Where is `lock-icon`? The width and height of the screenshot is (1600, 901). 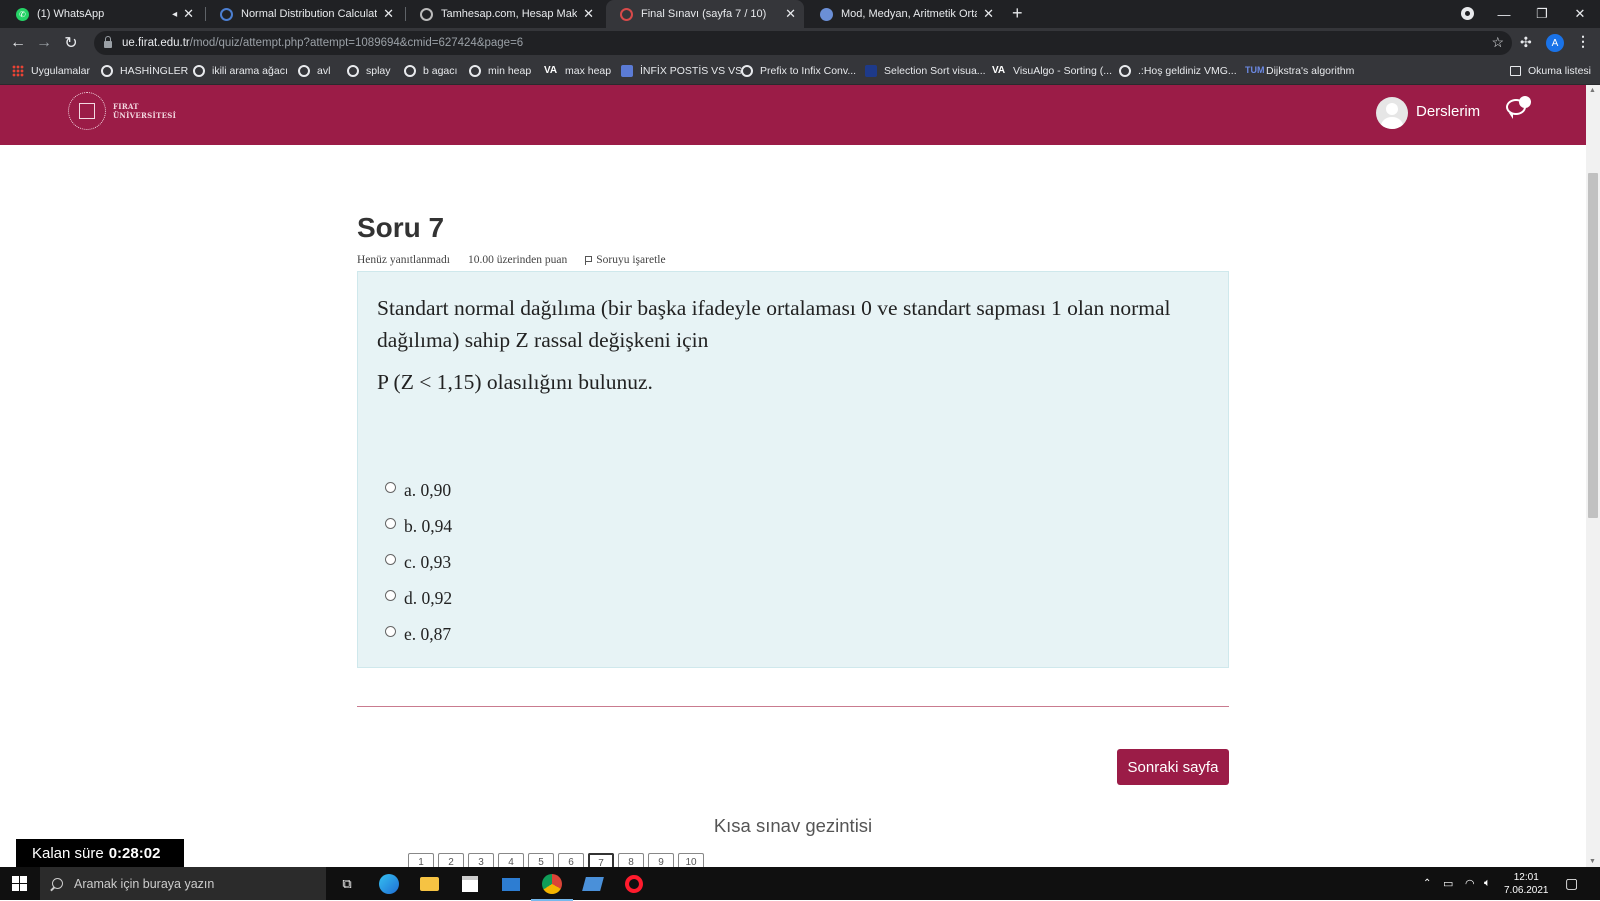 lock-icon is located at coordinates (108, 42).